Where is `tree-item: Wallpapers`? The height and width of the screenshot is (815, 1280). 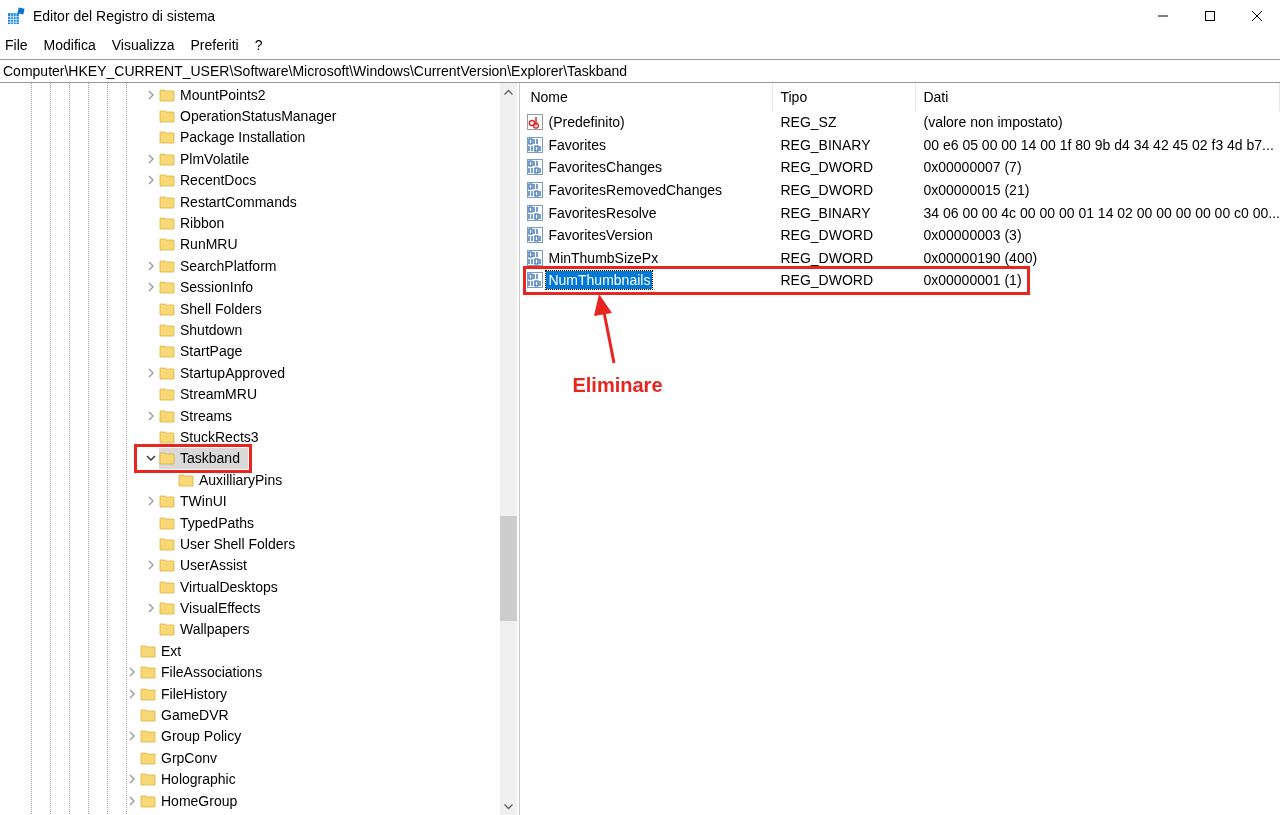
tree-item: Wallpapers is located at coordinates (208, 629).